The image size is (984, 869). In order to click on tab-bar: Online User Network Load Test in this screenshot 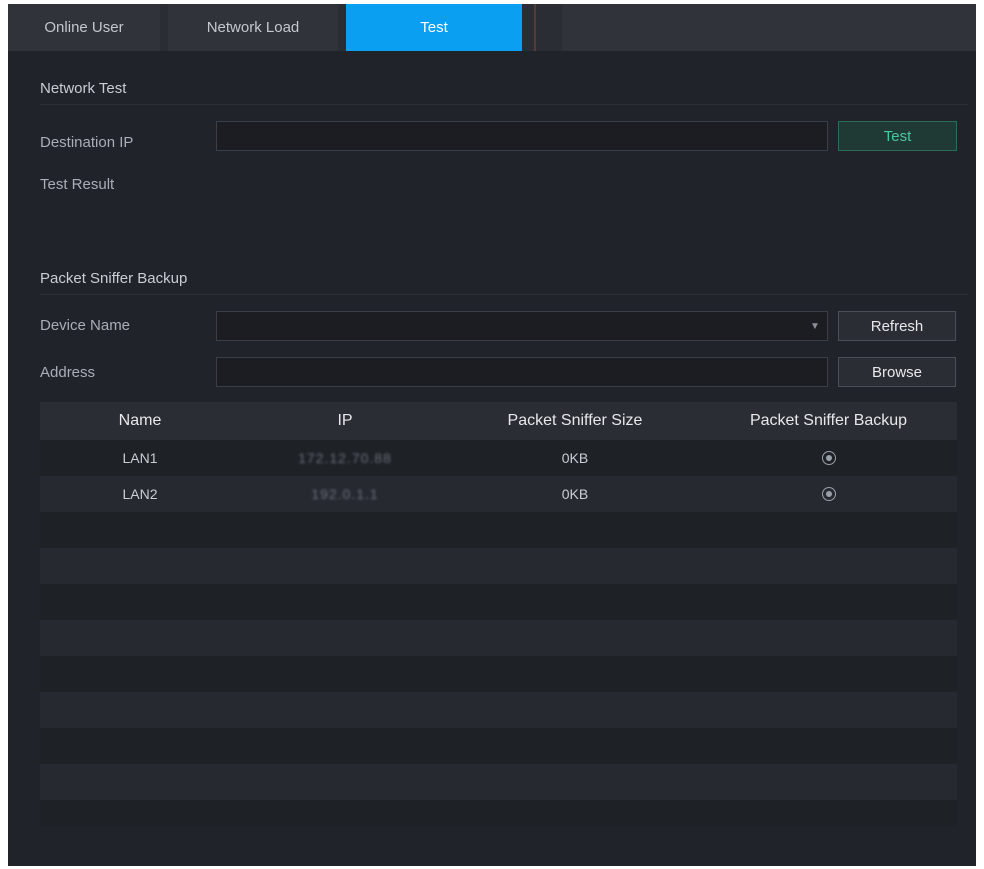, I will do `click(492, 27)`.